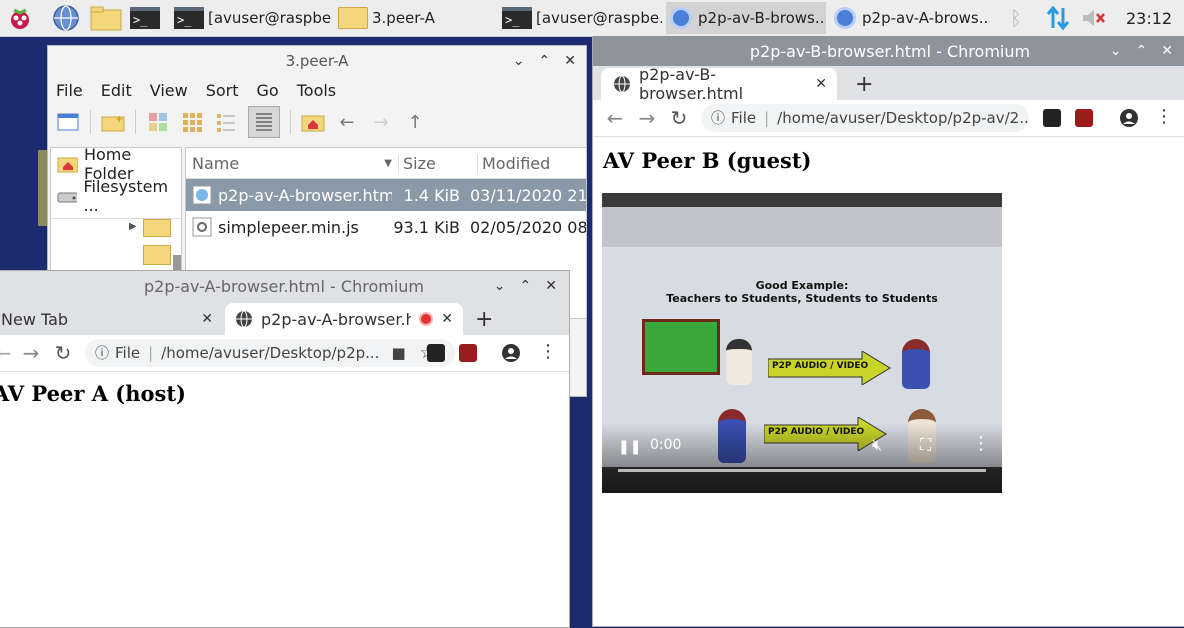 The height and width of the screenshot is (628, 1184). I want to click on menu-edit: Edit, so click(116, 90).